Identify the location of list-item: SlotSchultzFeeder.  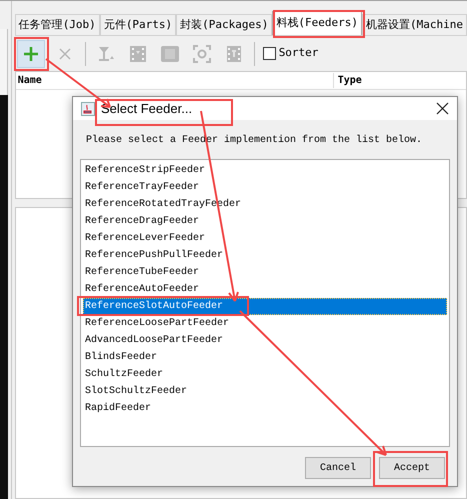
(265, 391).